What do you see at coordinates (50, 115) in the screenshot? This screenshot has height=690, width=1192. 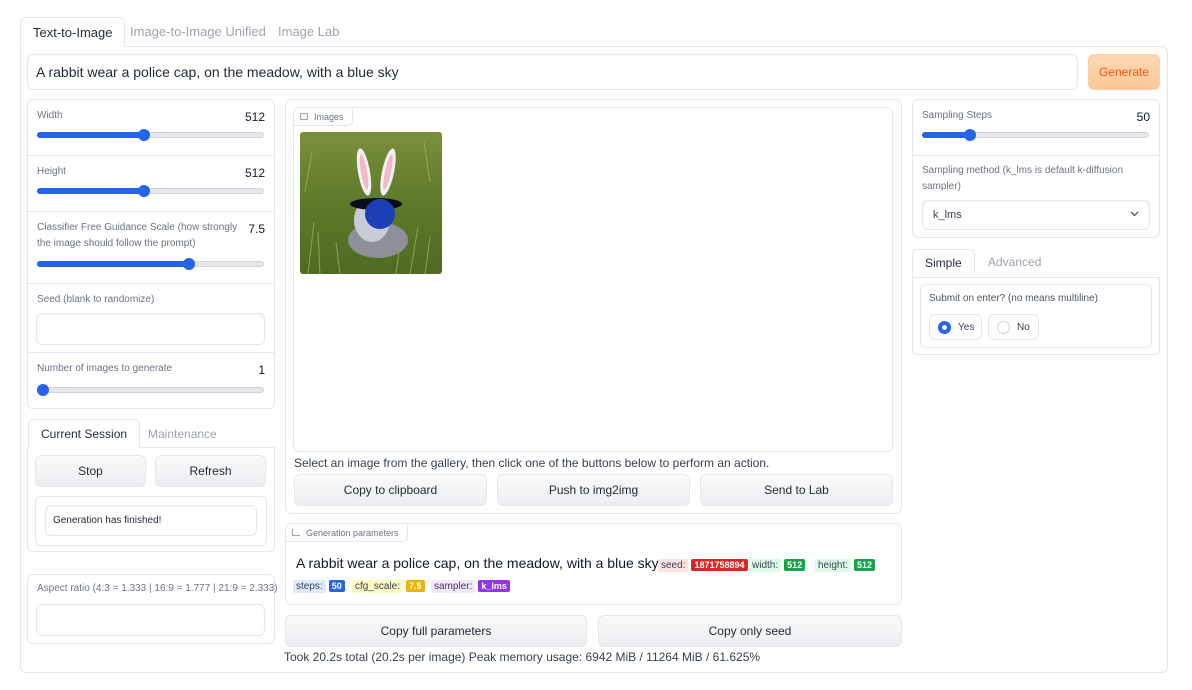 I see `width-label: Width` at bounding box center [50, 115].